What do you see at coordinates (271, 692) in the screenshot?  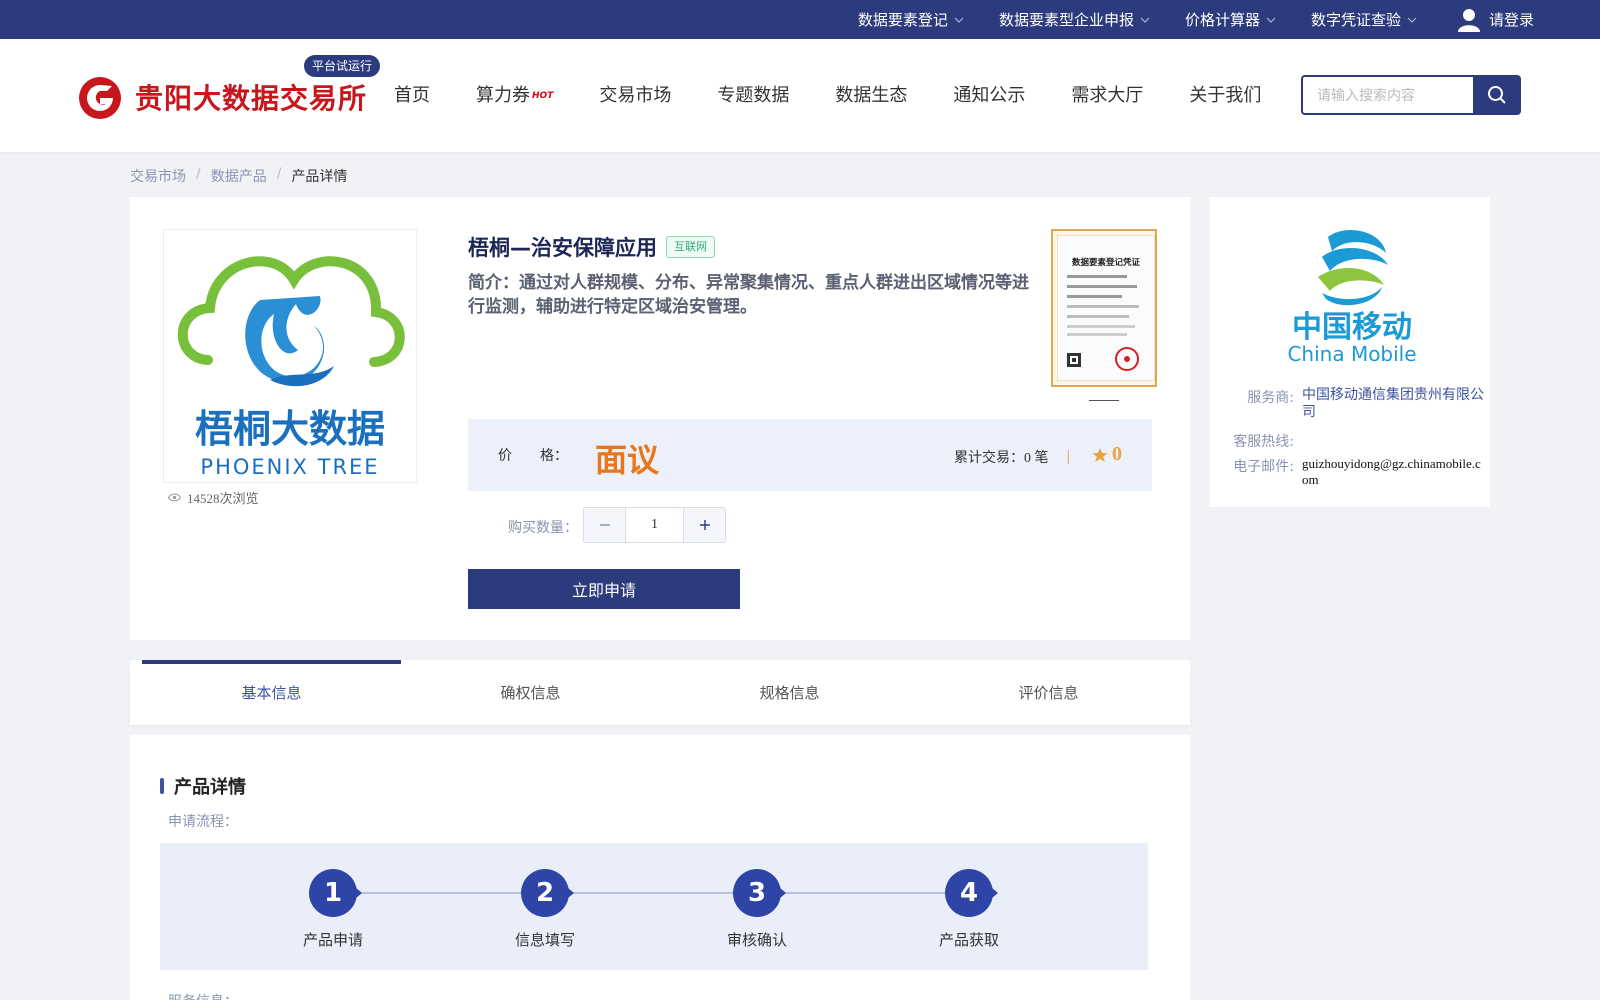 I see `tab-basic-info: 基本信息` at bounding box center [271, 692].